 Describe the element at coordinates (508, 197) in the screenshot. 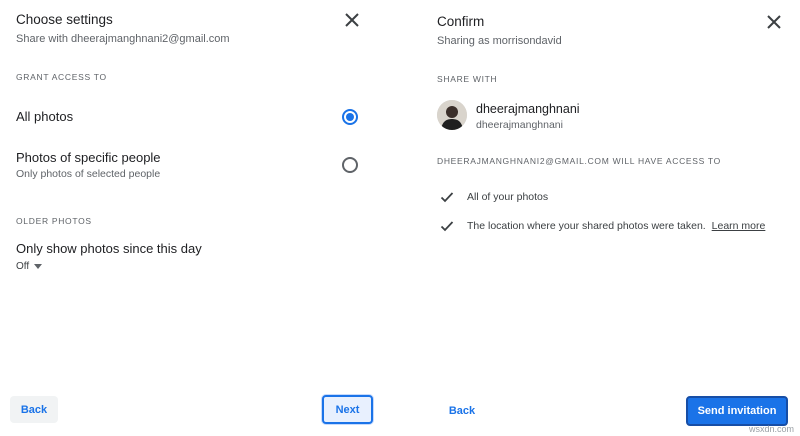

I see `access-item-all-photos: All of your photos` at that location.